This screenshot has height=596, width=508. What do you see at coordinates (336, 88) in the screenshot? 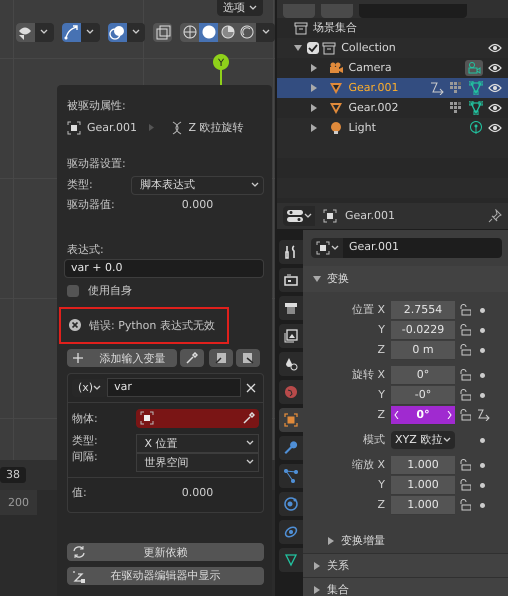
I see `mesh-icon` at bounding box center [336, 88].